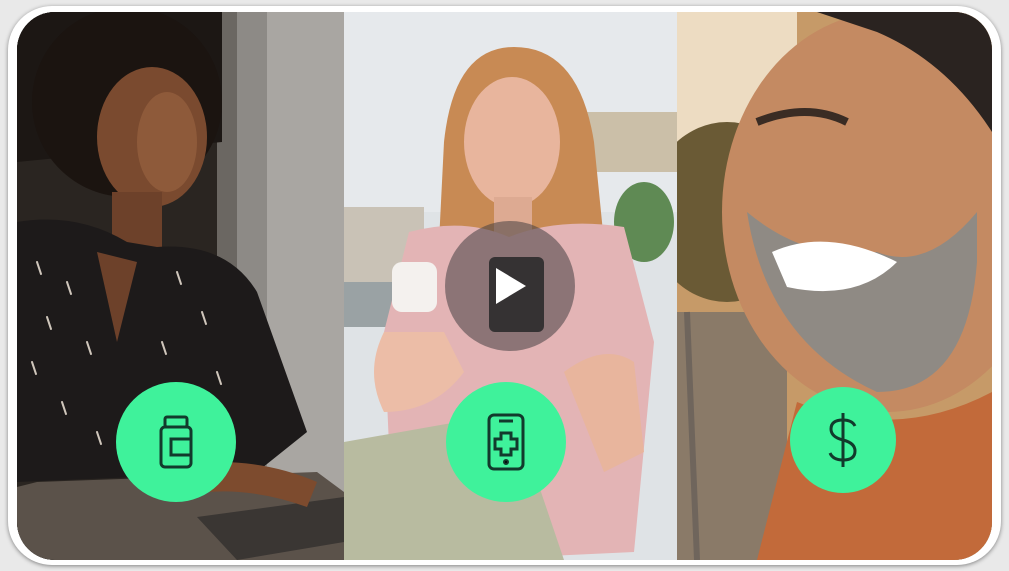  I want to click on play-button, so click(510, 286).